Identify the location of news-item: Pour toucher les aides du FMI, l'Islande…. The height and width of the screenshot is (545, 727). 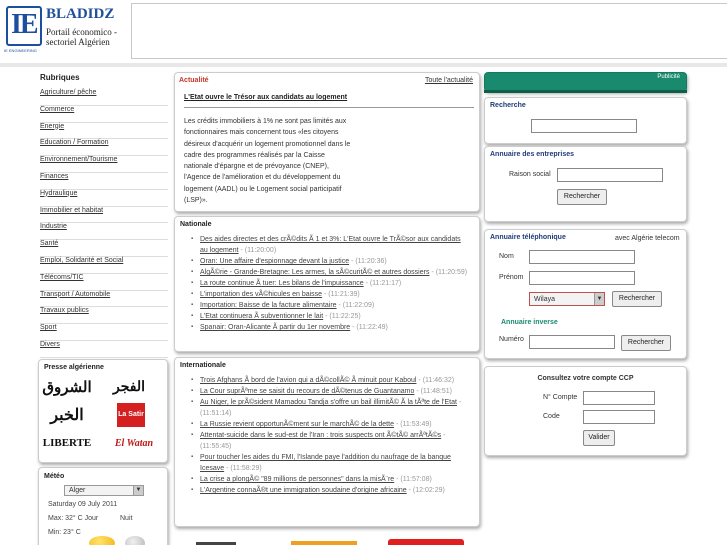
(330, 463).